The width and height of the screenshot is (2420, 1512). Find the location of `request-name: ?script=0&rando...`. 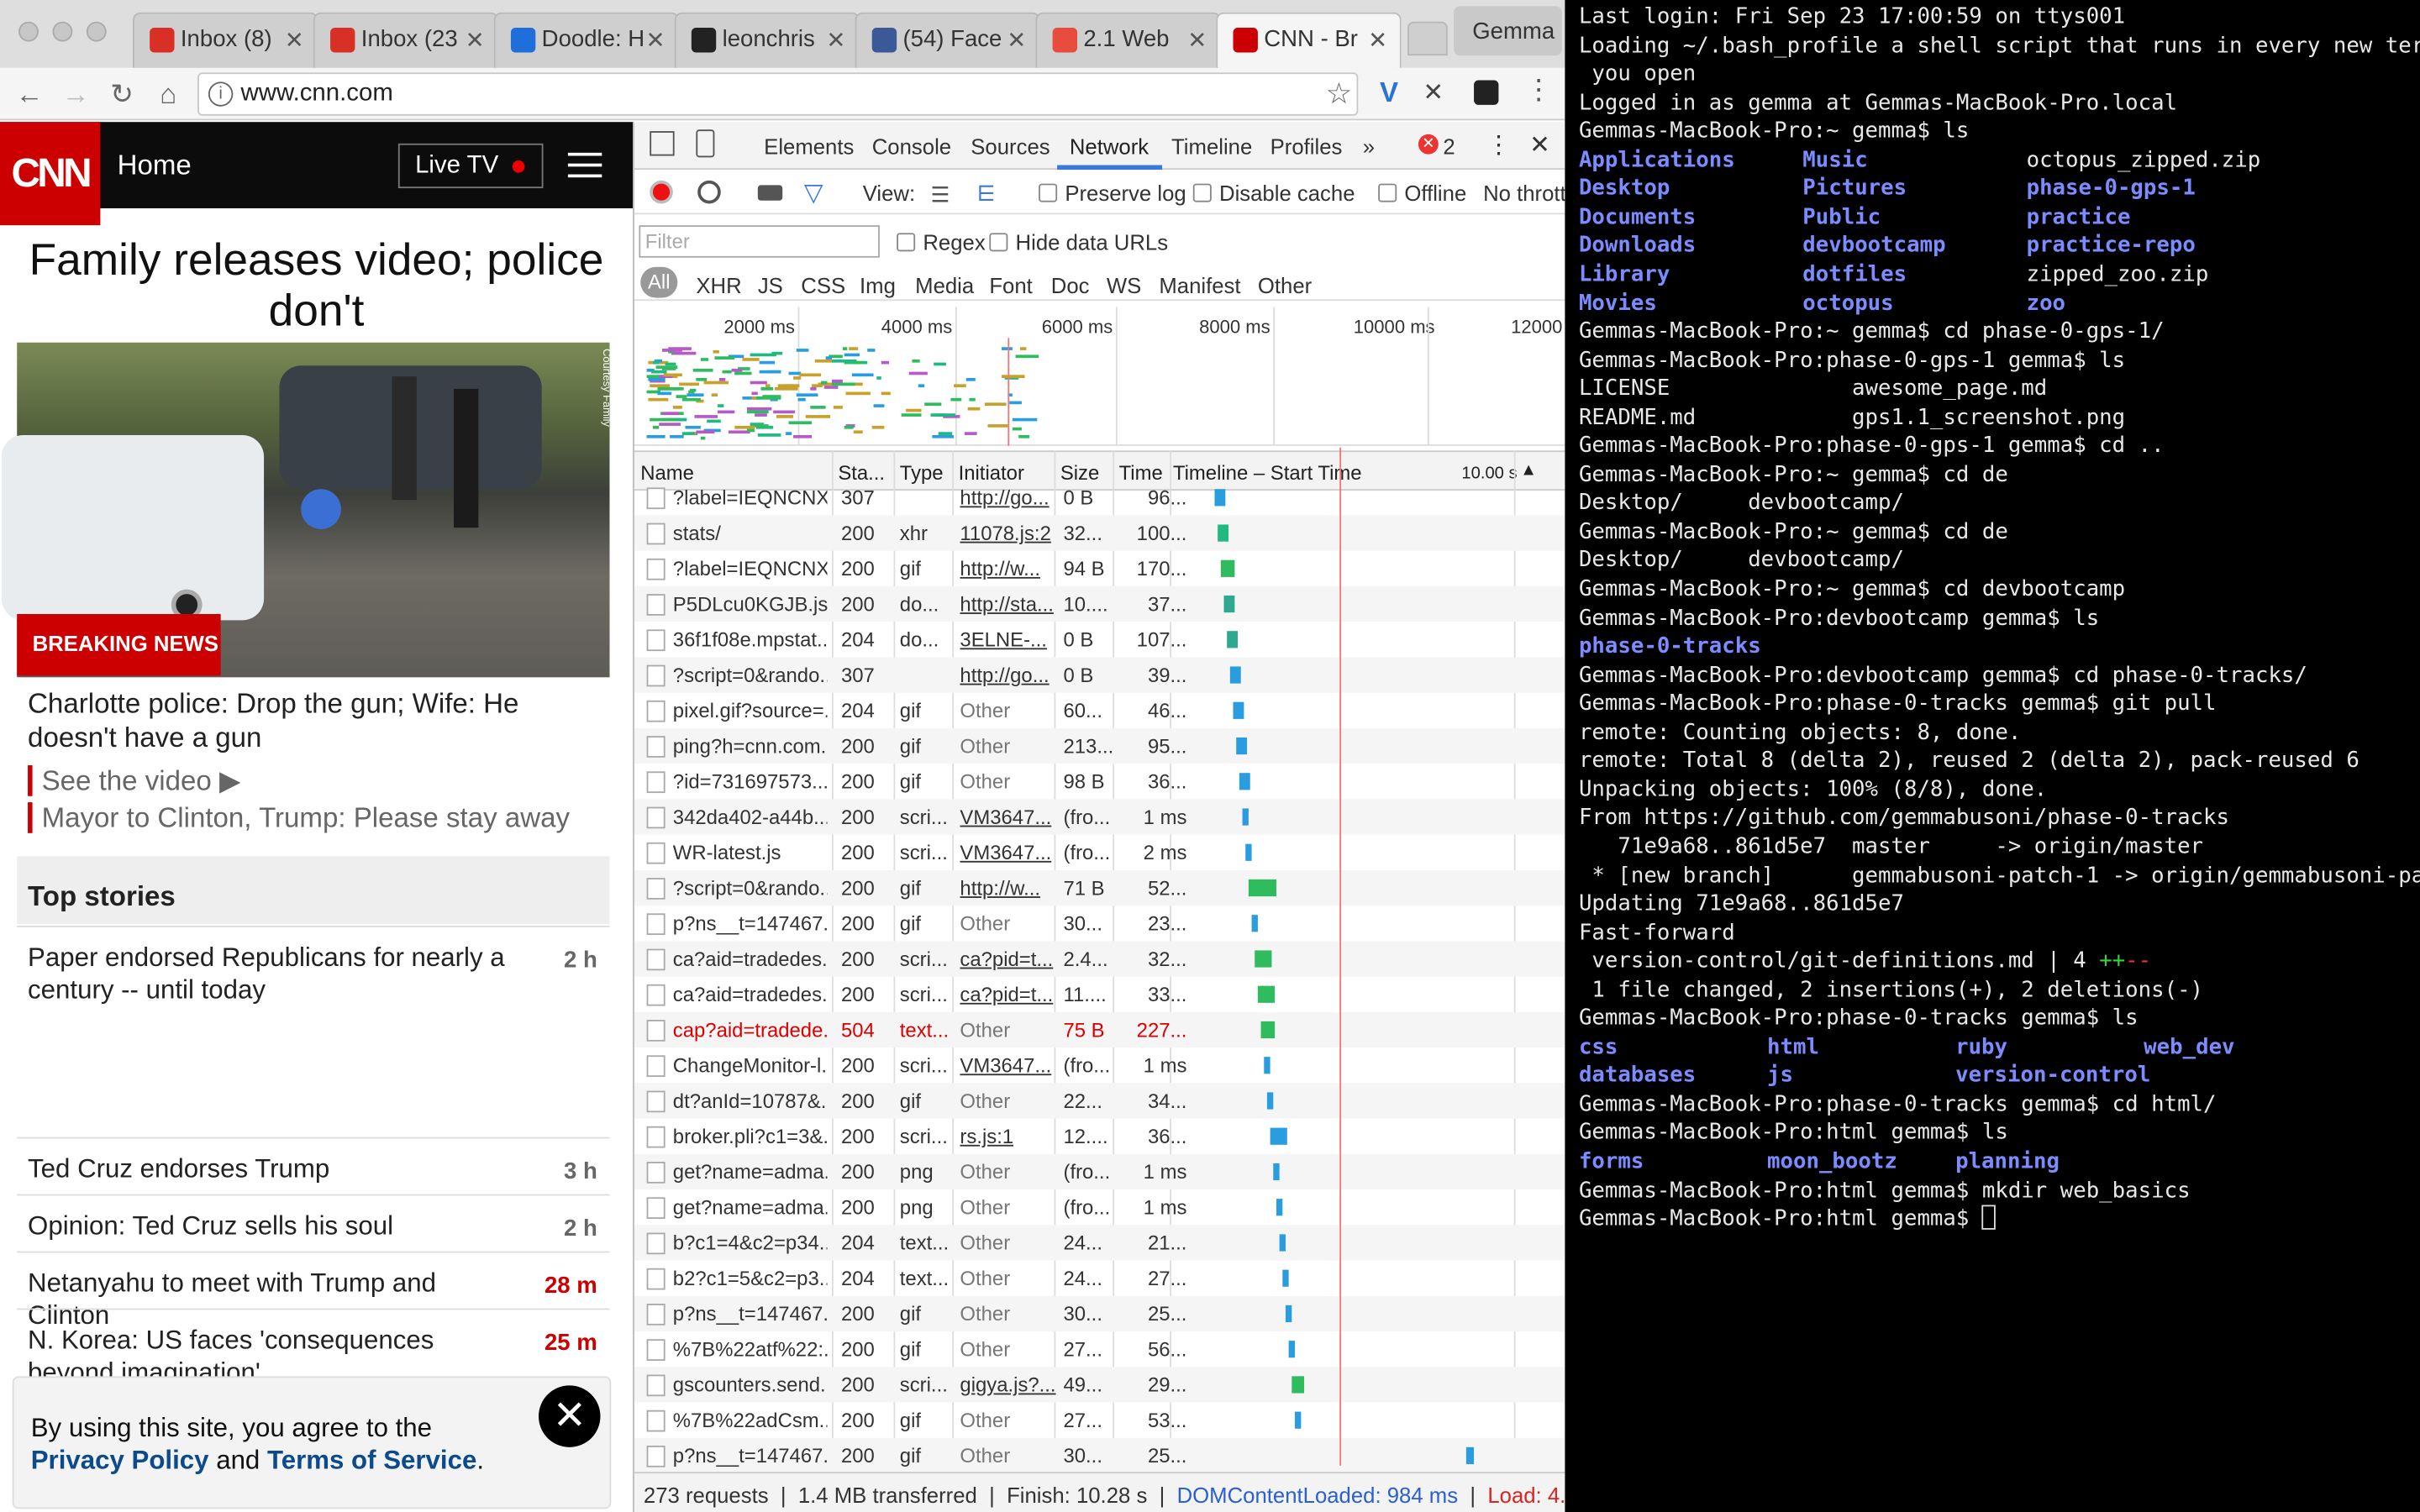

request-name: ?script=0&rando... is located at coordinates (750, 675).